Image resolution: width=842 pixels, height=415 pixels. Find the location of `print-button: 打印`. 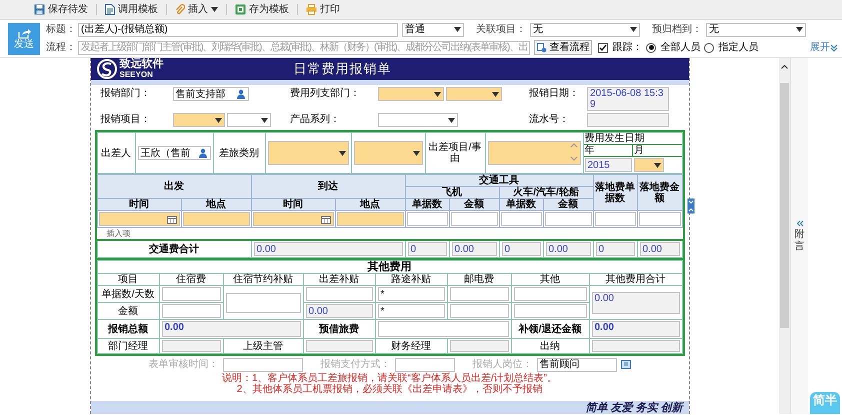

print-button: 打印 is located at coordinates (323, 9).